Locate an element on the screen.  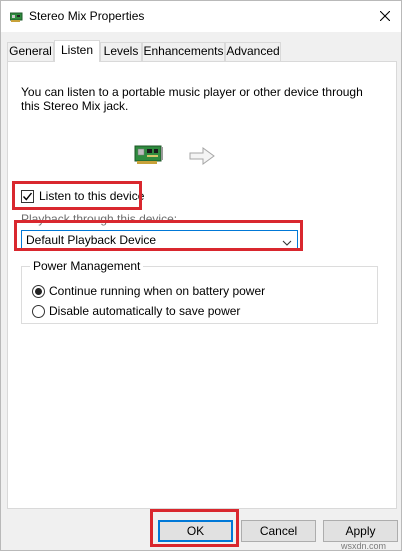
listen-checkbox-row: Listen to this device is located at coordinates (82, 196).